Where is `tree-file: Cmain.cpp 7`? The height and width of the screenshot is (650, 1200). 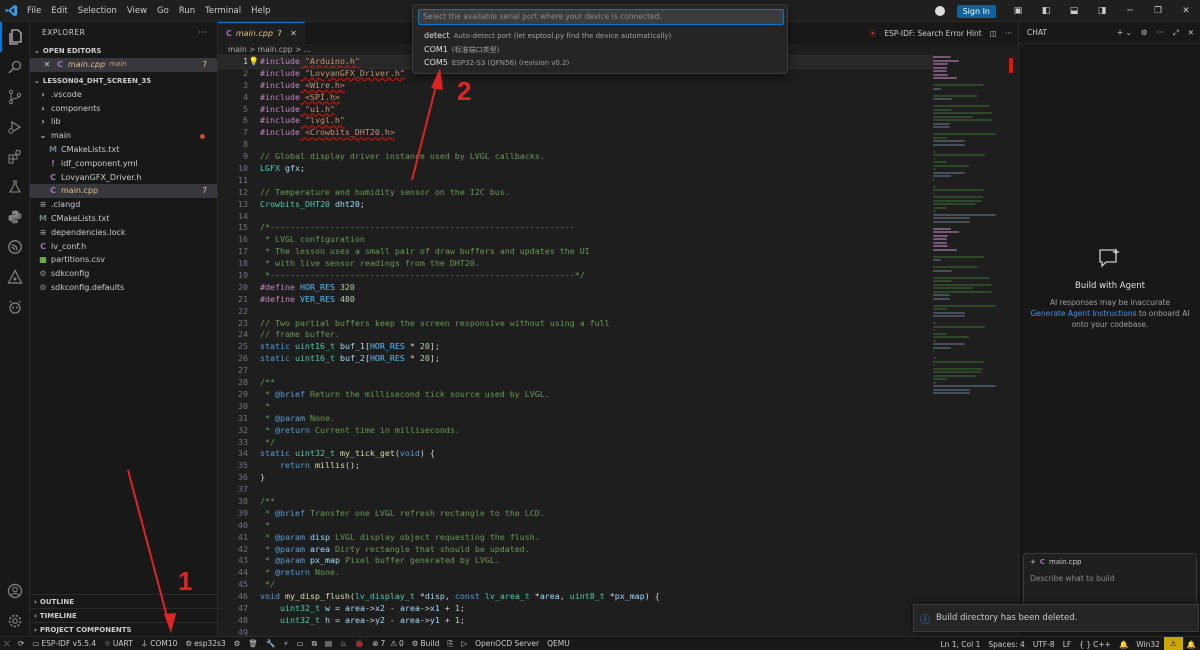 tree-file: Cmain.cpp 7 is located at coordinates (123, 191).